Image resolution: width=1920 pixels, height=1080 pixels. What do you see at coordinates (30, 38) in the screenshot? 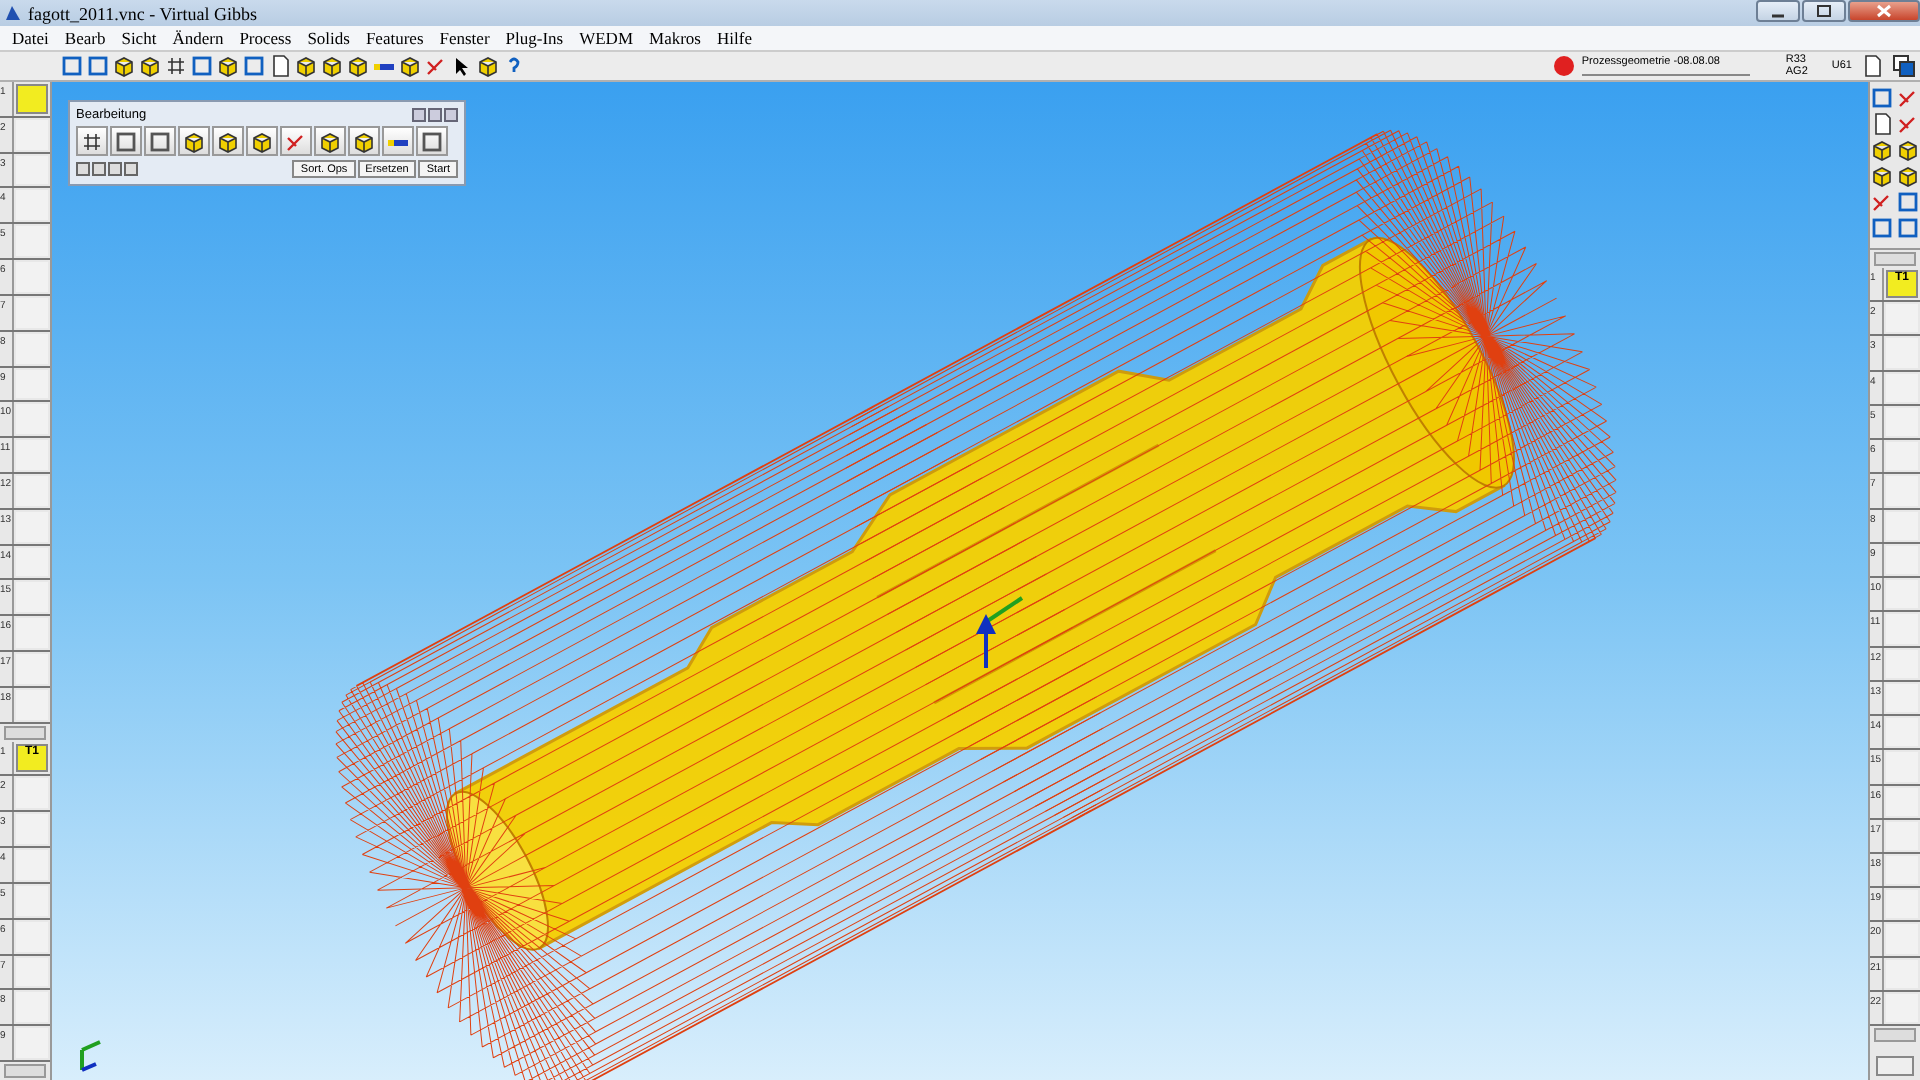
I see `menu-item: Datei` at bounding box center [30, 38].